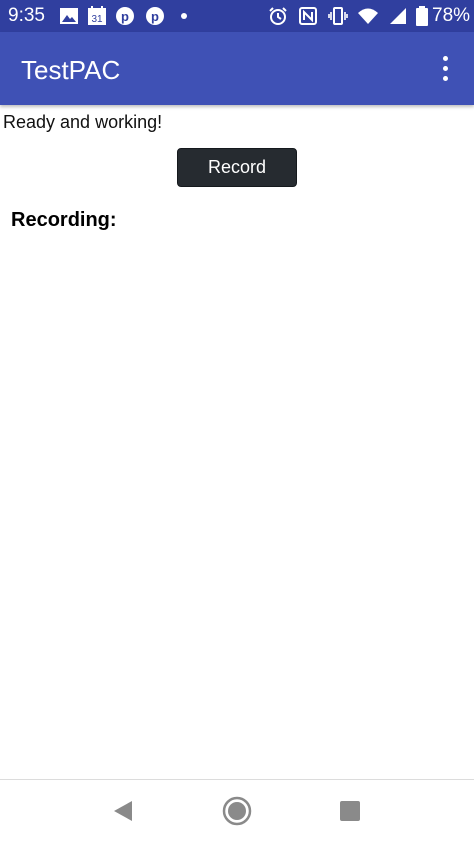 This screenshot has height=843, width=474. I want to click on image-icon, so click(69, 16).